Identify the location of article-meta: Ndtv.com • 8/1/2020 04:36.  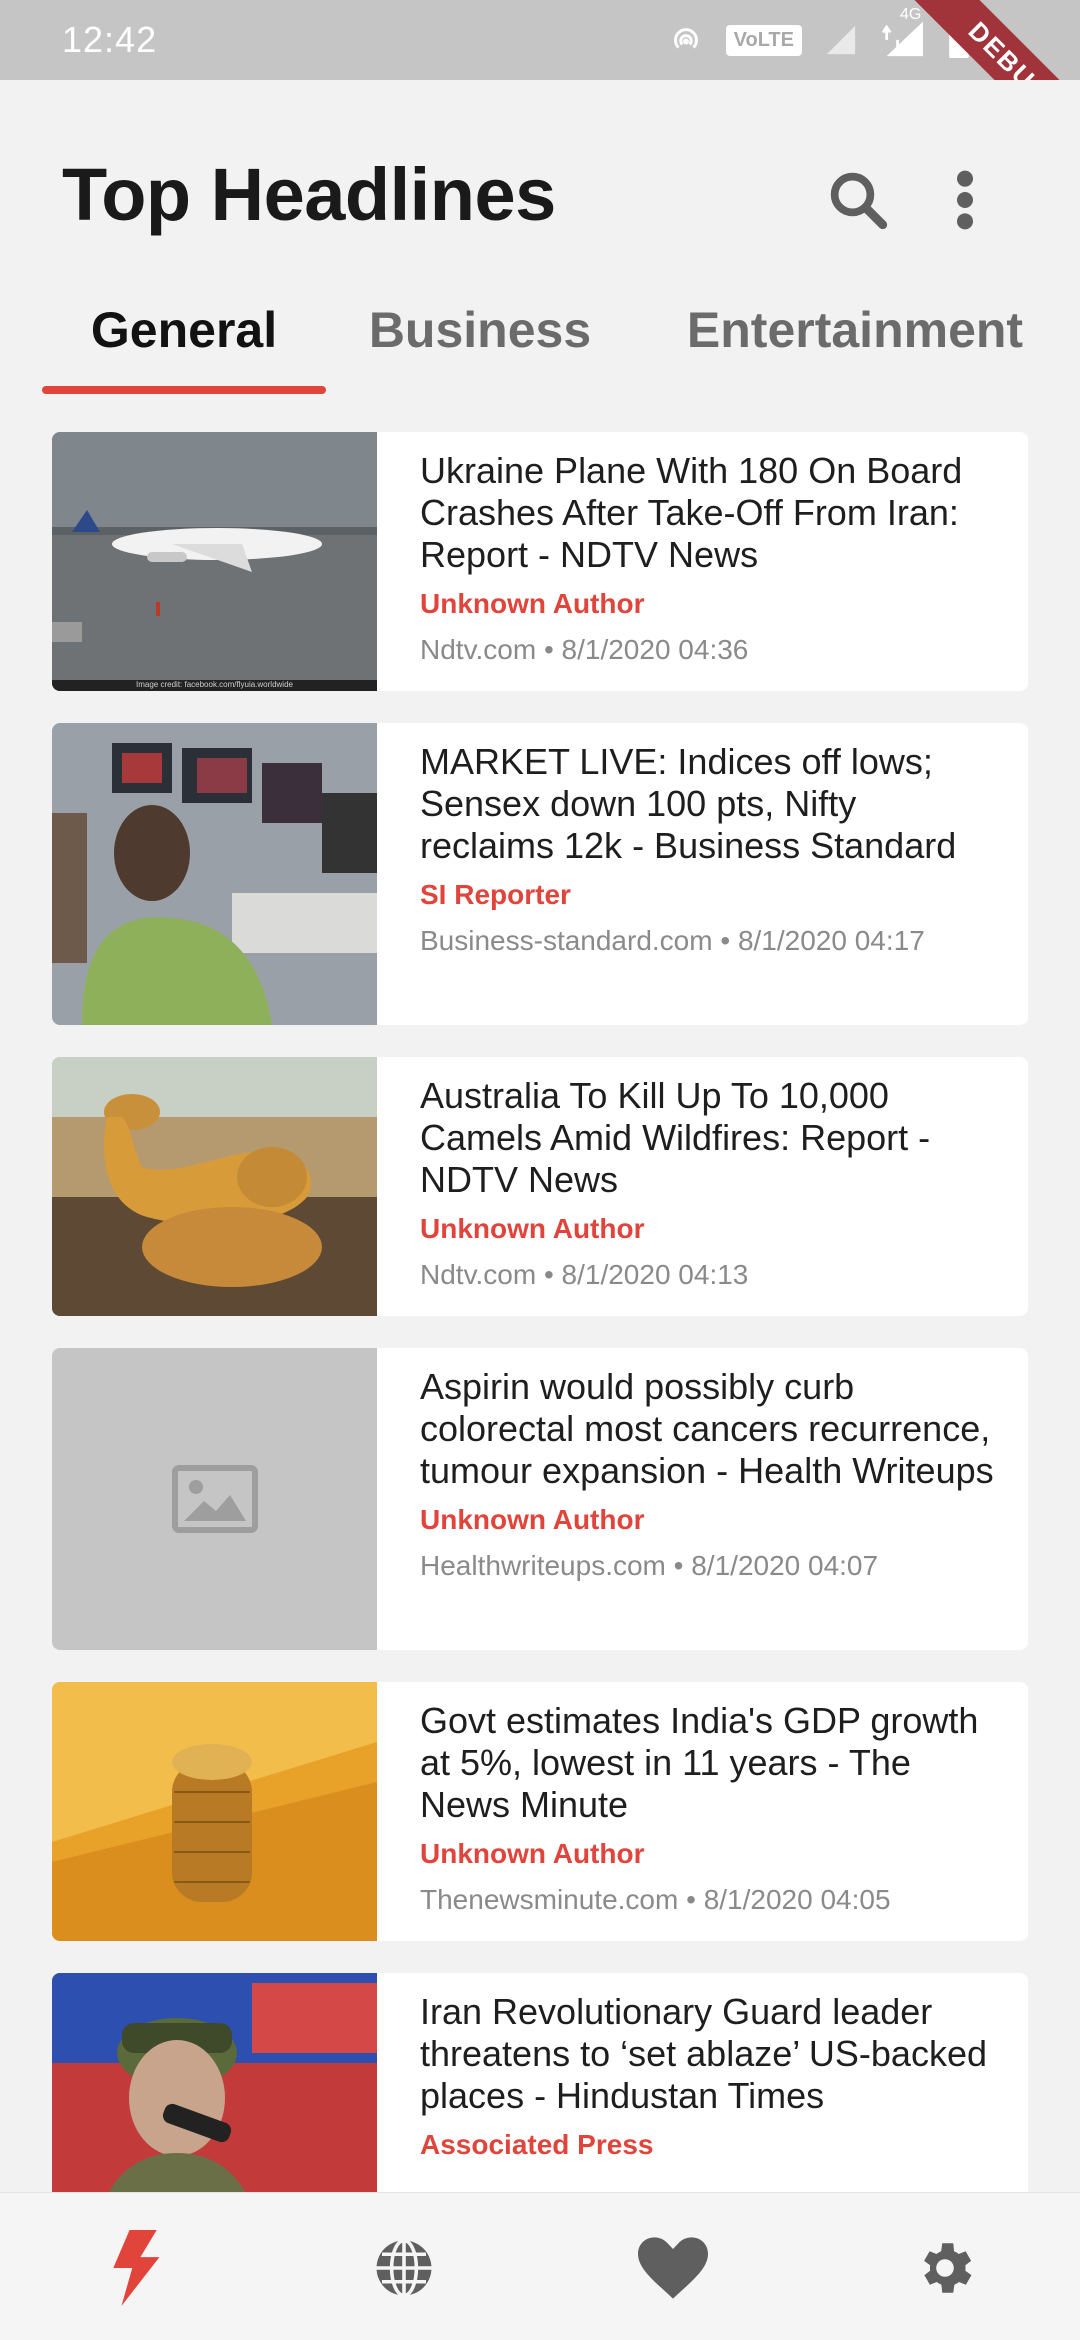
(584, 649).